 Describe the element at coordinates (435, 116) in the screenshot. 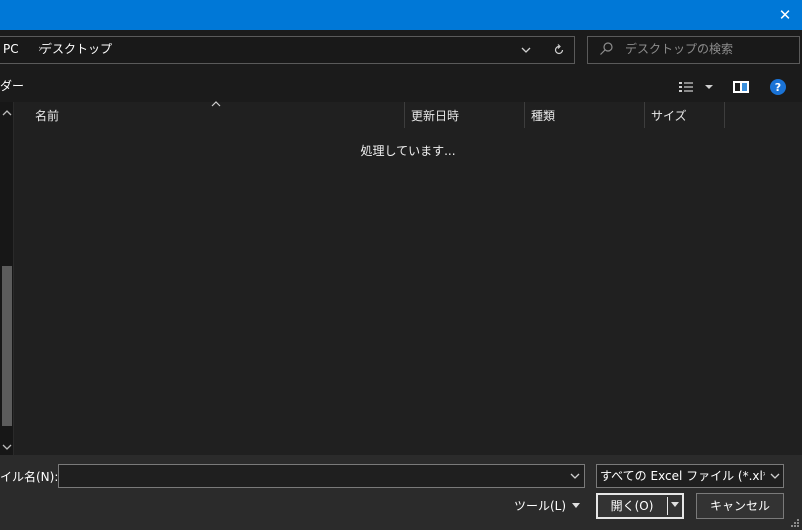

I see `column-header-date: 更新日時` at that location.